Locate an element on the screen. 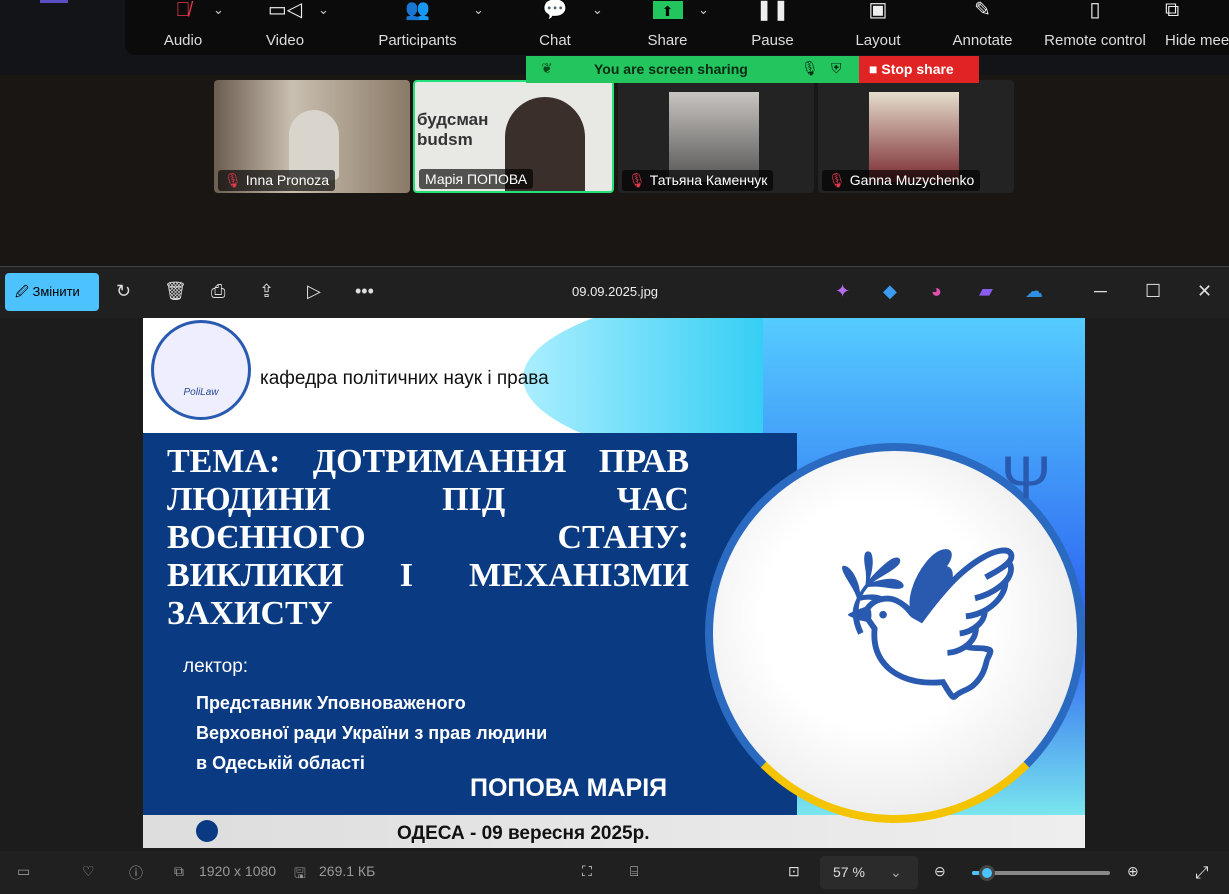  globe-icon is located at coordinates (207, 831).